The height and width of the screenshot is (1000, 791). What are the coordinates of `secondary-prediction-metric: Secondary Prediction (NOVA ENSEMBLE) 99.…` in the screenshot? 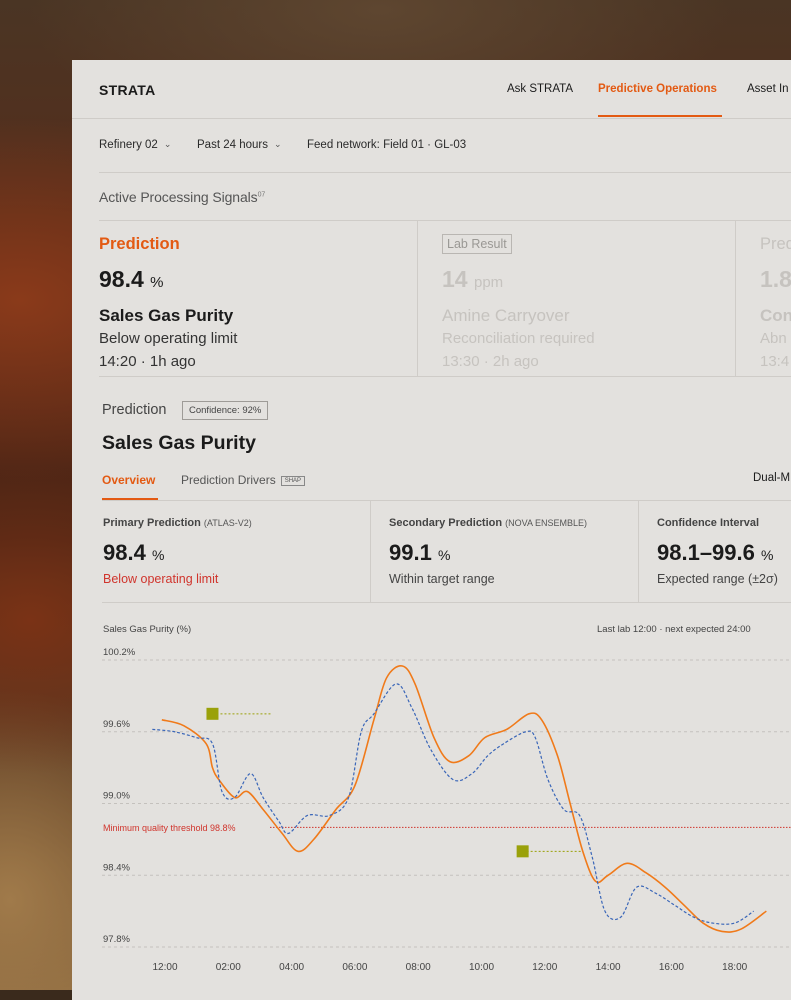 It's located at (514, 552).